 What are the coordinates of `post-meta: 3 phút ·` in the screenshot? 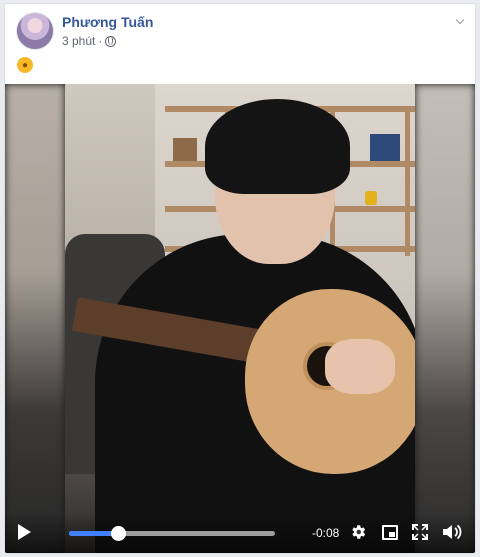 It's located at (89, 41).